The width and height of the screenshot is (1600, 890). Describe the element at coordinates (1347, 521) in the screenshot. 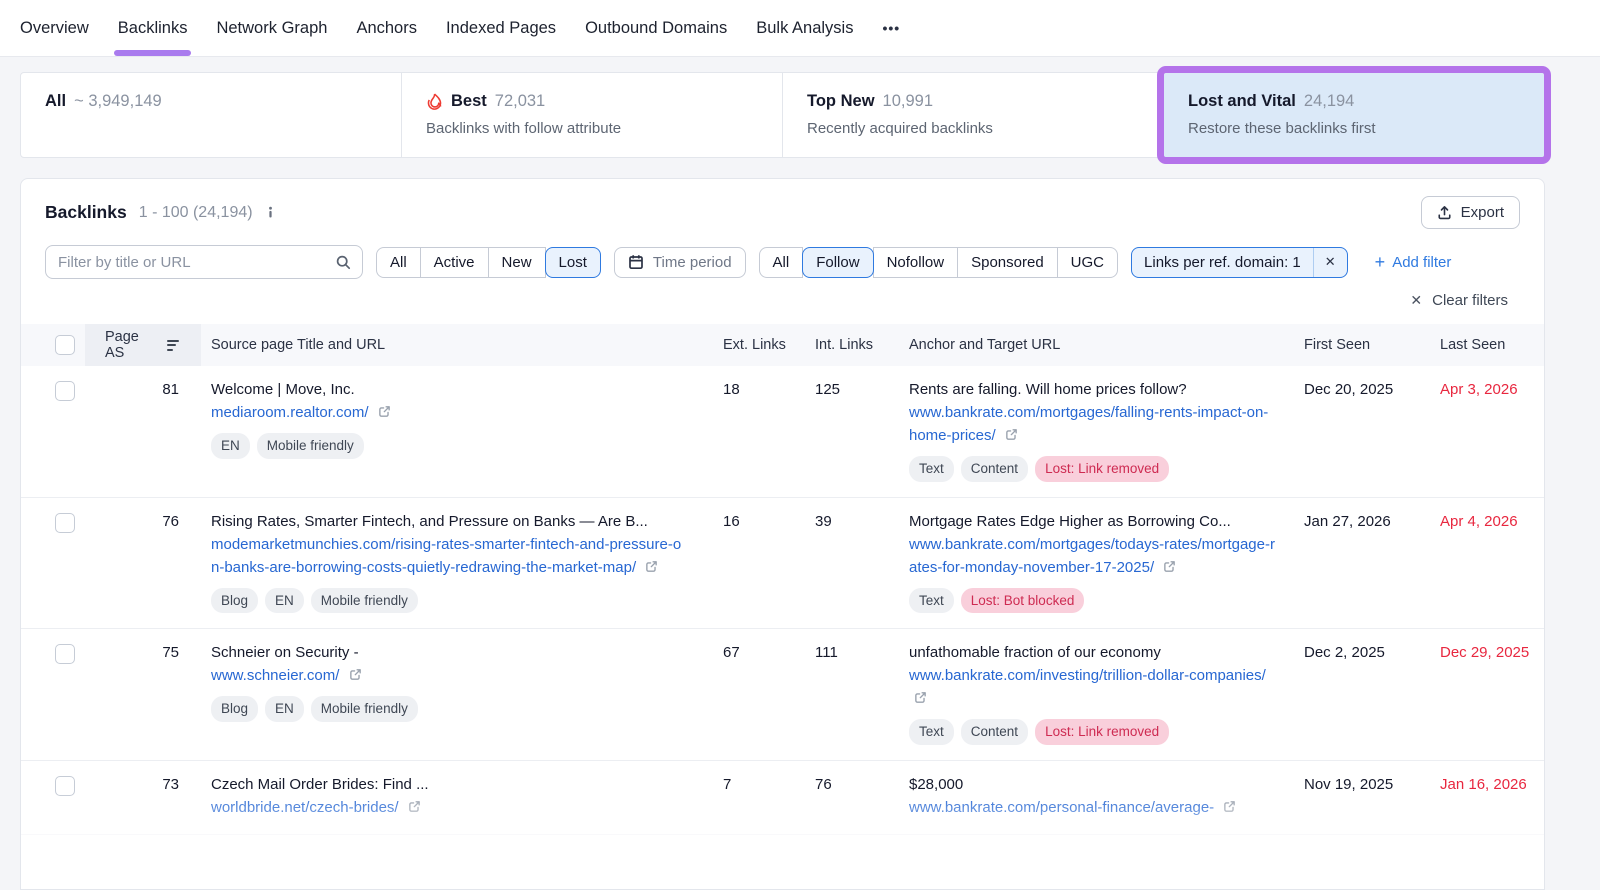

I see `first-seen-value: Jan 27, 2026` at that location.